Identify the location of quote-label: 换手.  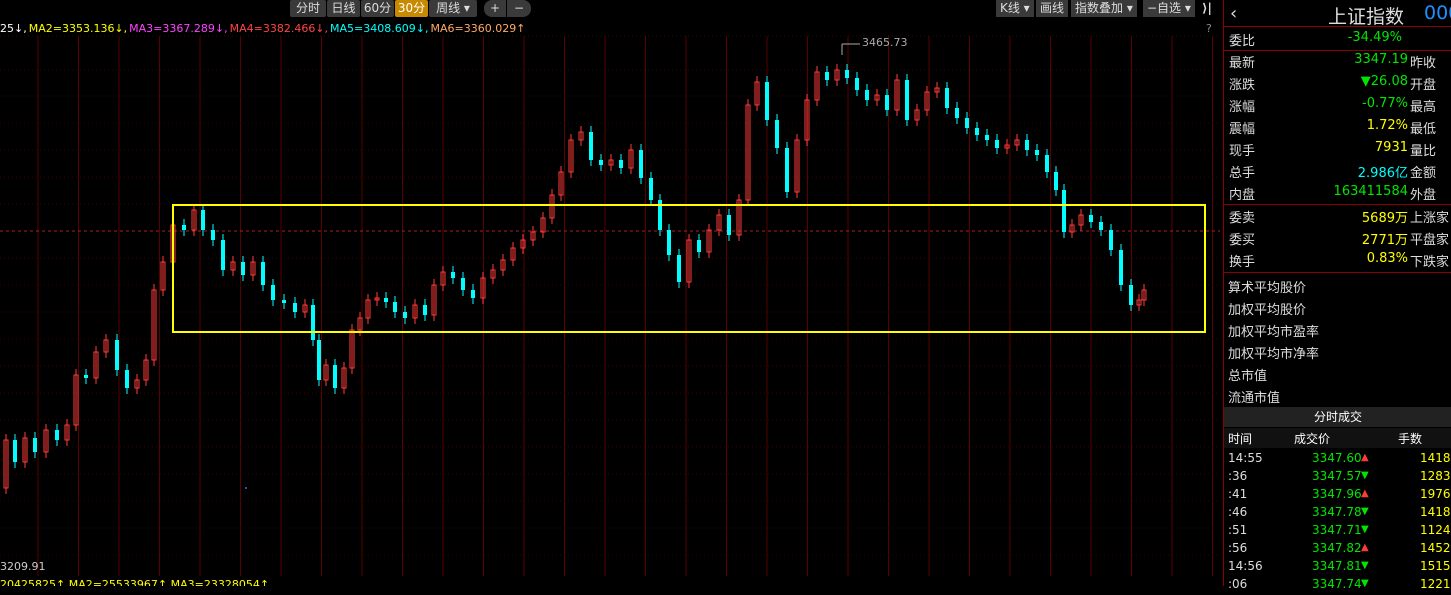
(1242, 262).